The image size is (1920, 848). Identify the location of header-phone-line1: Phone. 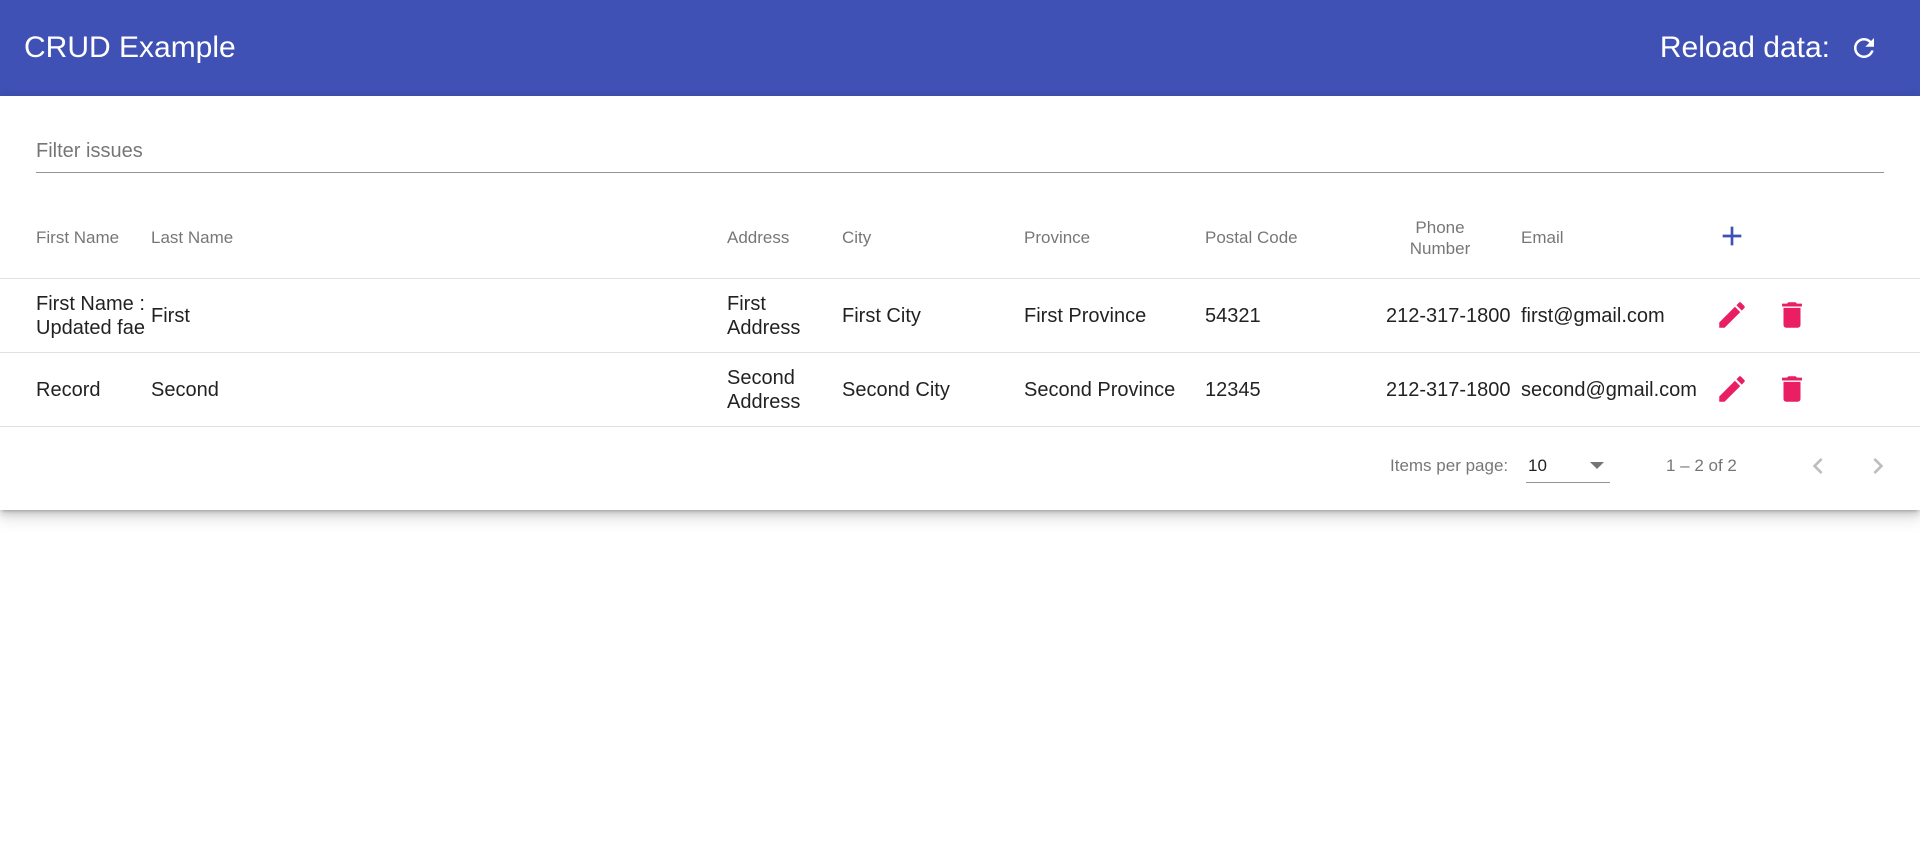
(1440, 227).